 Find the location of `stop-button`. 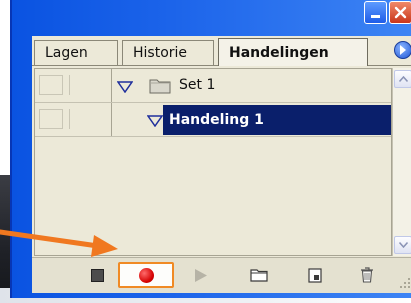

stop-button is located at coordinates (97, 275).